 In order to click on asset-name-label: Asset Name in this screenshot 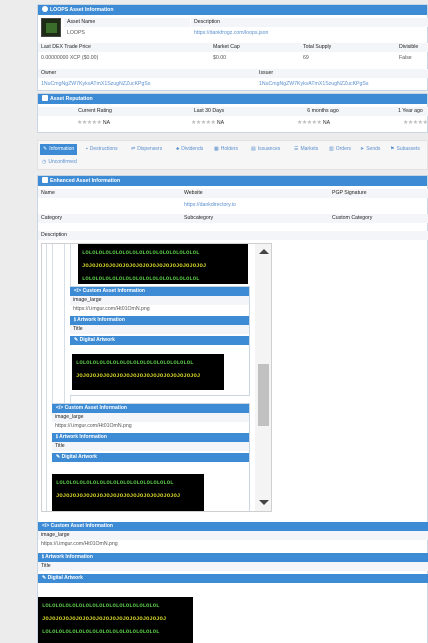, I will do `click(127, 22)`.